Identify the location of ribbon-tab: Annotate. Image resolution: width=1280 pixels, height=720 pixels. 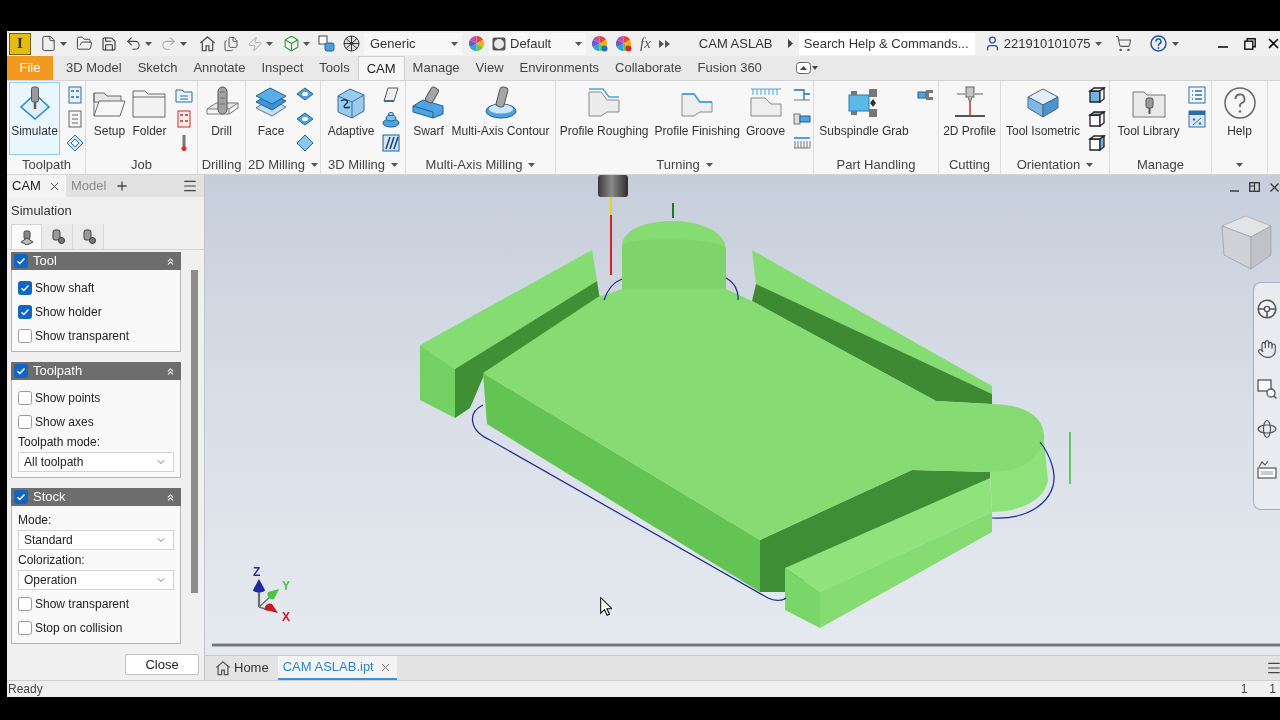
(219, 68).